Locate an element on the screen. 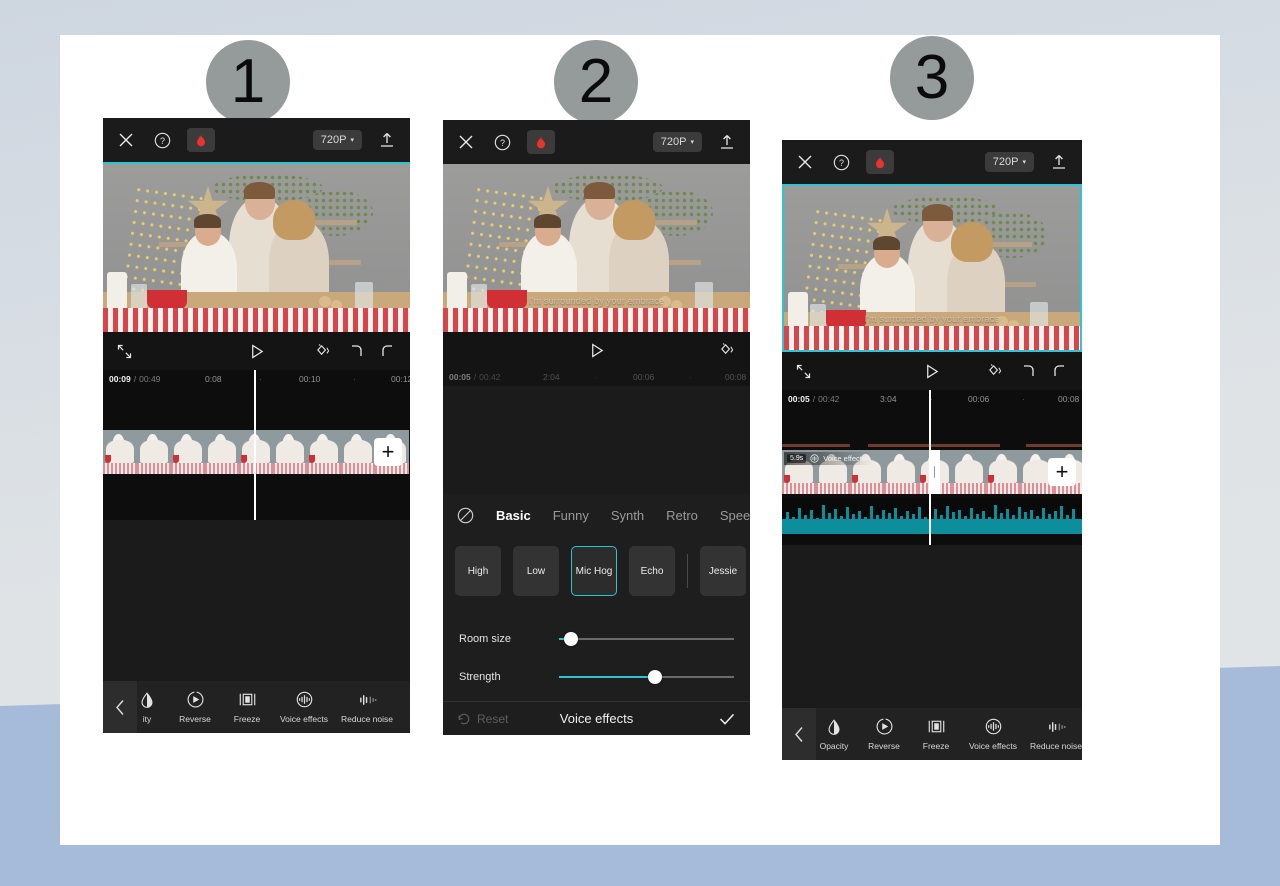 This screenshot has width=1280, height=886. reset-button: Reset is located at coordinates (482, 719).